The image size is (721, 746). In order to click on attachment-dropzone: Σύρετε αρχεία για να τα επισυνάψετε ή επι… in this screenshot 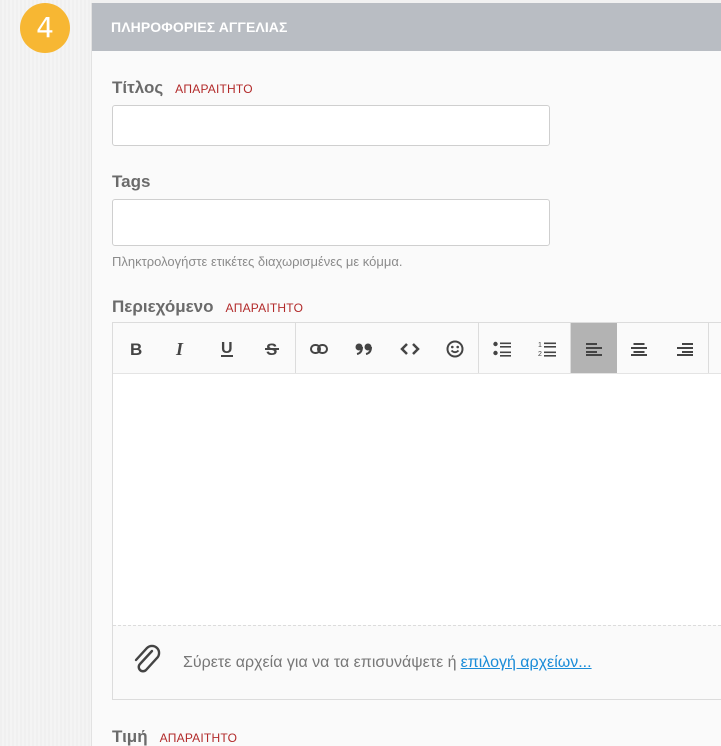, I will do `click(417, 662)`.